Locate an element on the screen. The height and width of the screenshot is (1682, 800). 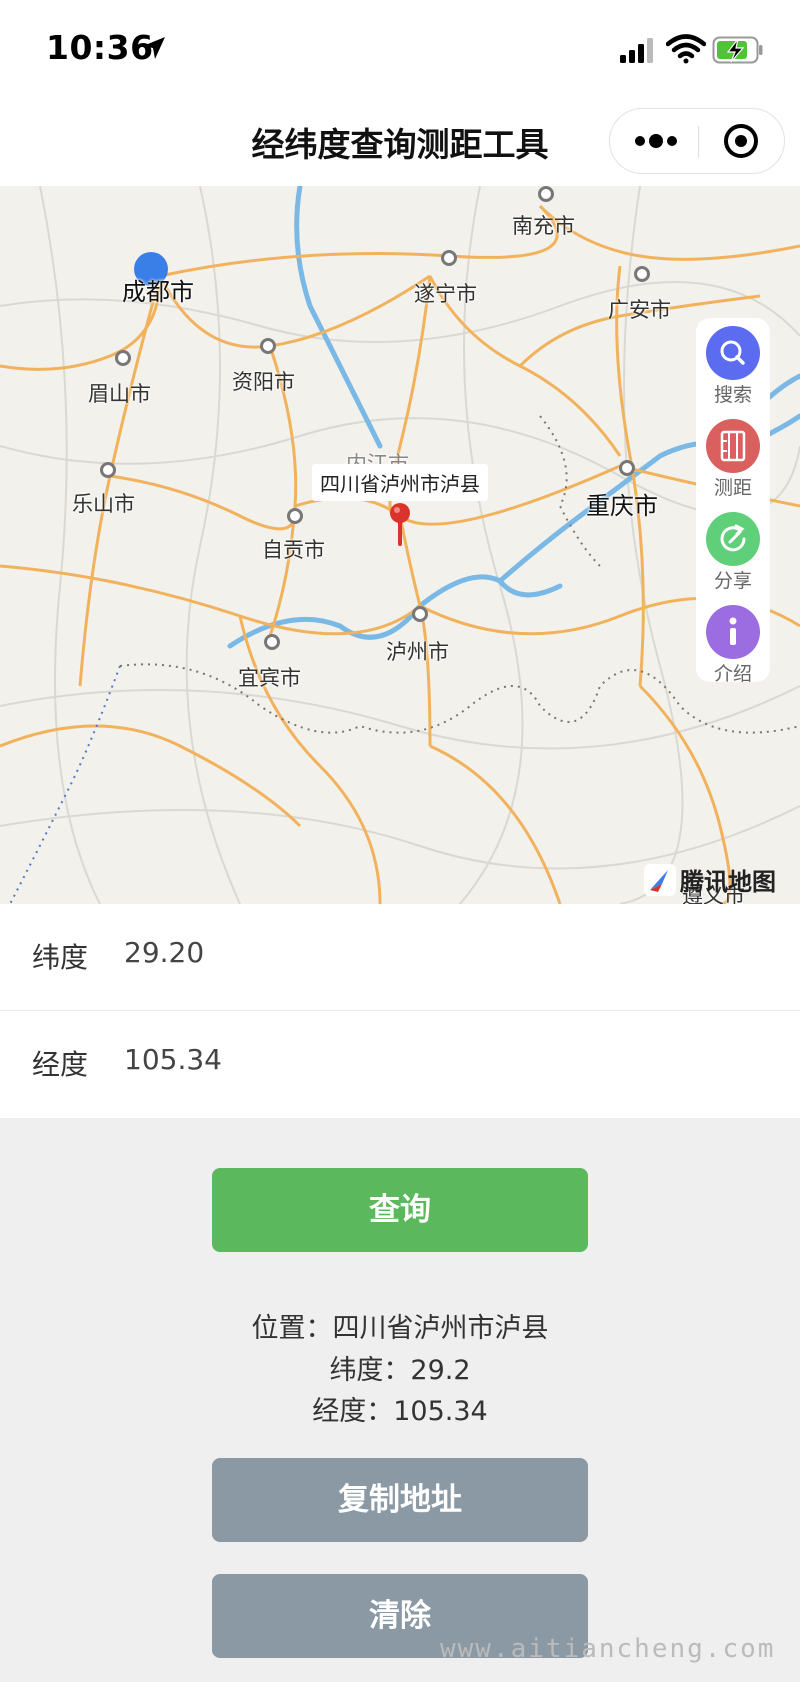
latitude-label: 纬度 is located at coordinates (60, 957).